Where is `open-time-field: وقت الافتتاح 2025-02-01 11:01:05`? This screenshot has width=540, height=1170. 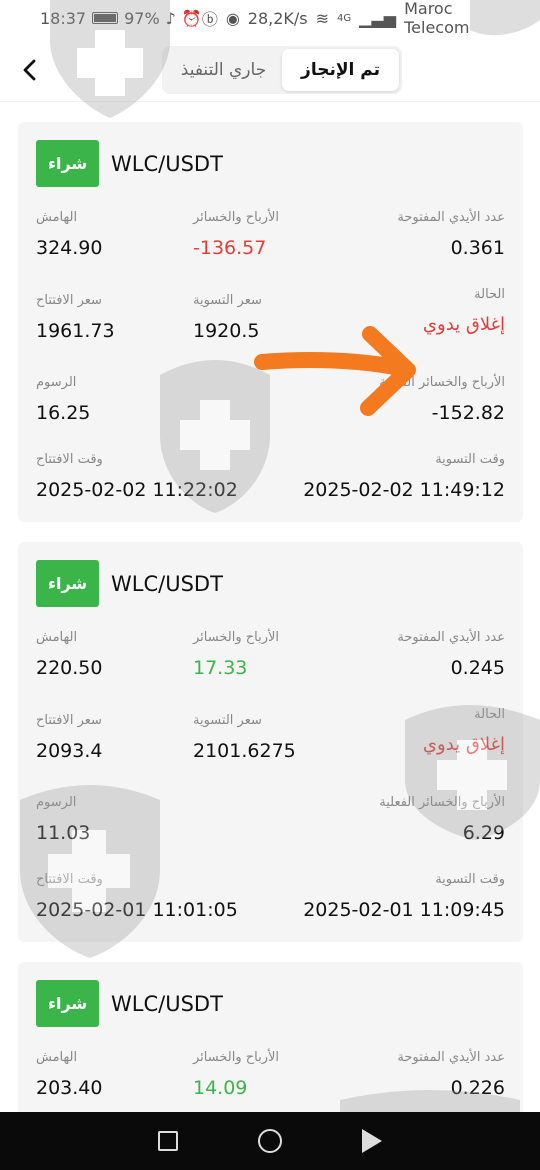
open-time-field: وقت الافتتاح 2025-02-01 11:01:05 is located at coordinates (137, 896).